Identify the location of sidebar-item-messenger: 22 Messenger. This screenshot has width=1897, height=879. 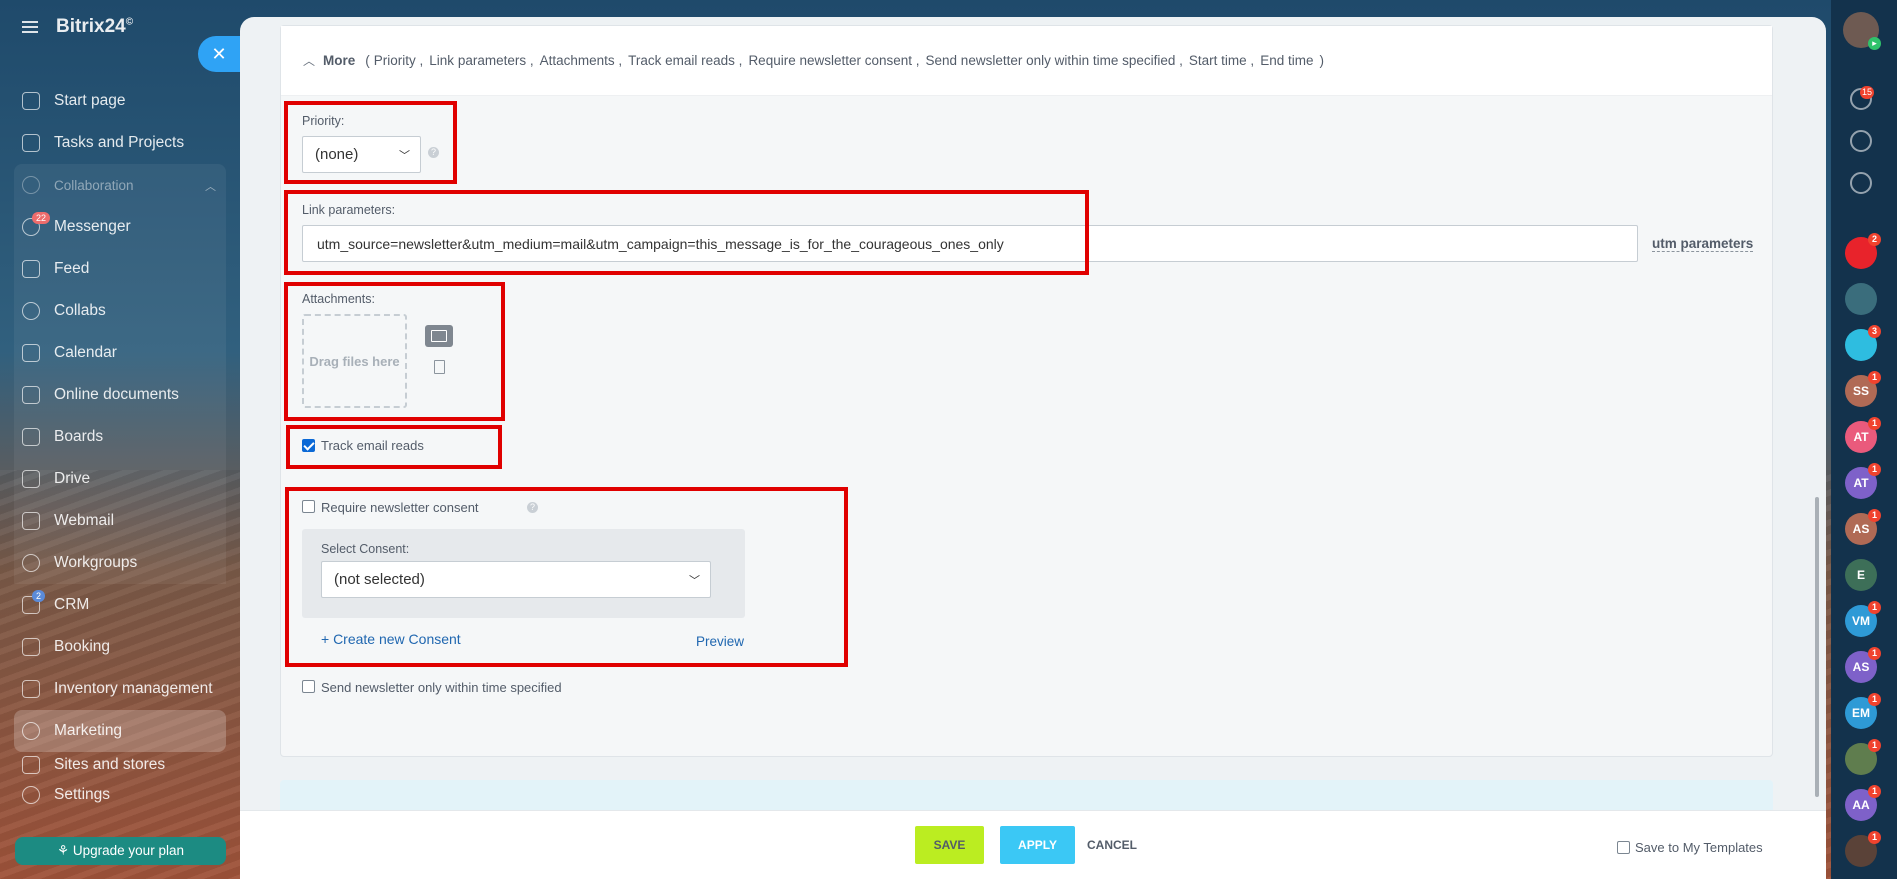
(120, 227).